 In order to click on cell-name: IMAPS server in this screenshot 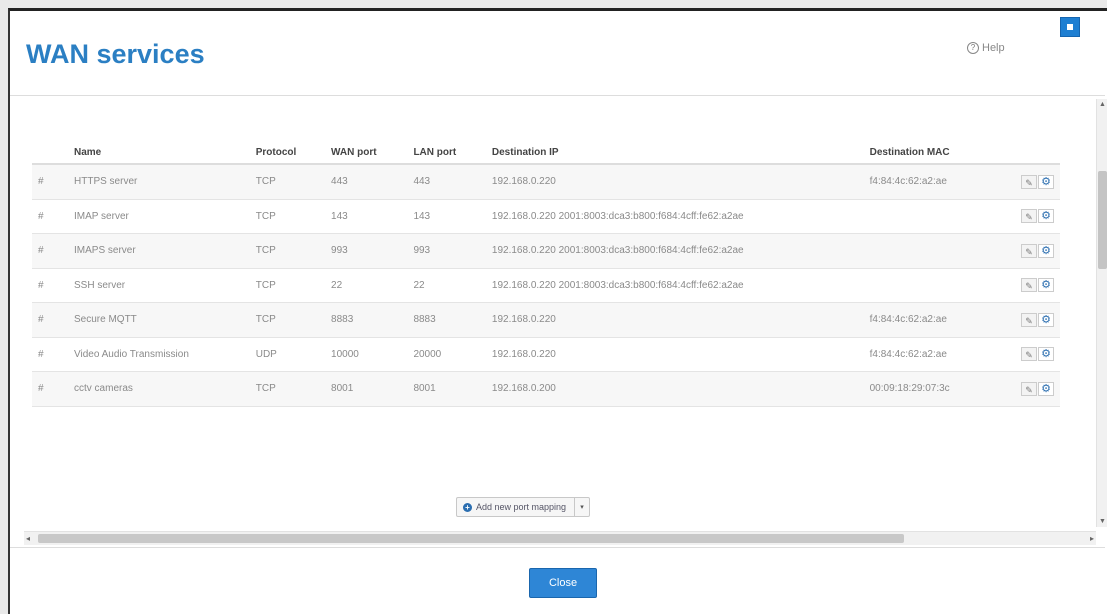, I will do `click(159, 251)`.